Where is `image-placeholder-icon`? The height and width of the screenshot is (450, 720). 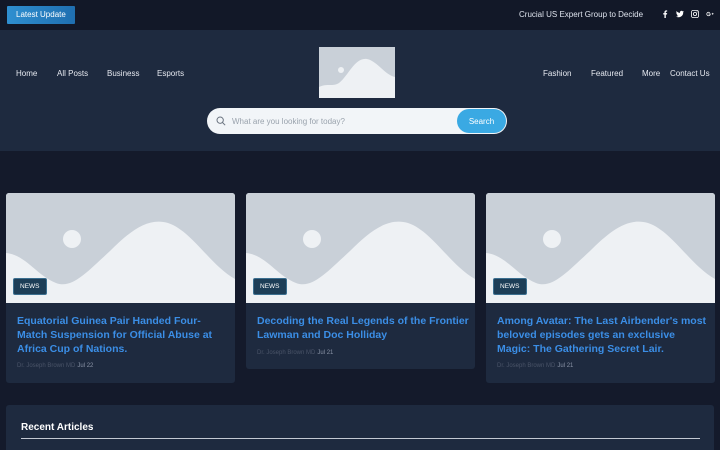
image-placeholder-icon is located at coordinates (357, 72).